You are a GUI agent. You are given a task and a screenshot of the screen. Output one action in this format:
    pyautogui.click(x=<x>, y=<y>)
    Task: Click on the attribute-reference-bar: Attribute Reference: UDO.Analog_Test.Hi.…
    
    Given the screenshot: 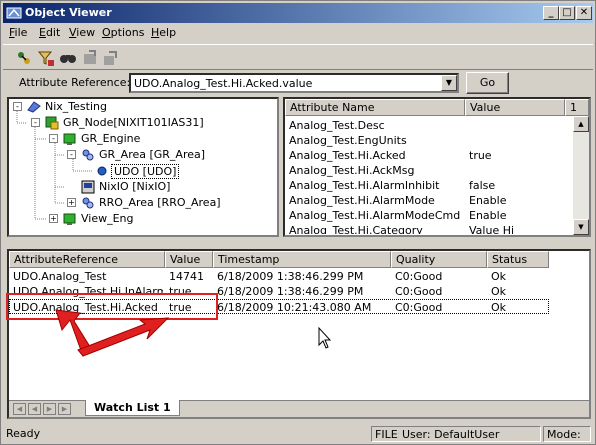 What is the action you would take?
    pyautogui.click(x=298, y=83)
    